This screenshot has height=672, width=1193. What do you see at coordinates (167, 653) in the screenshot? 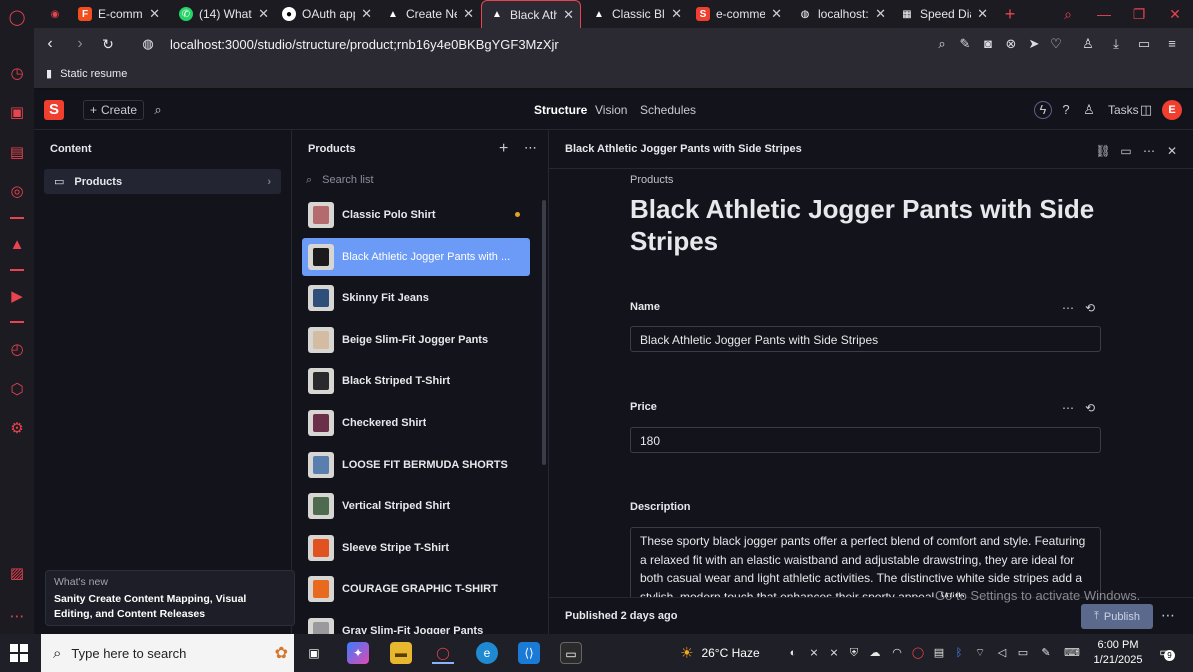
I see `taskbar-search-input: ⌕ Type here to search ✿` at bounding box center [167, 653].